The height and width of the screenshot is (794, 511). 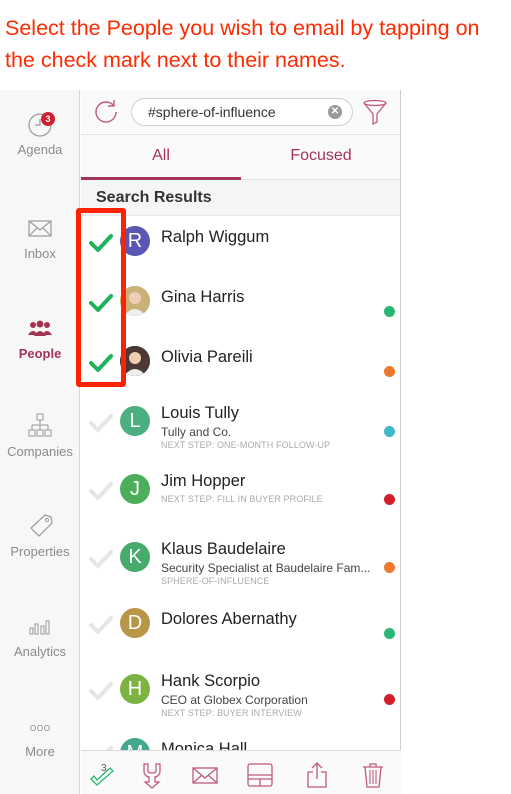 I want to click on person-name: Klaus Baudelaire, so click(x=223, y=549).